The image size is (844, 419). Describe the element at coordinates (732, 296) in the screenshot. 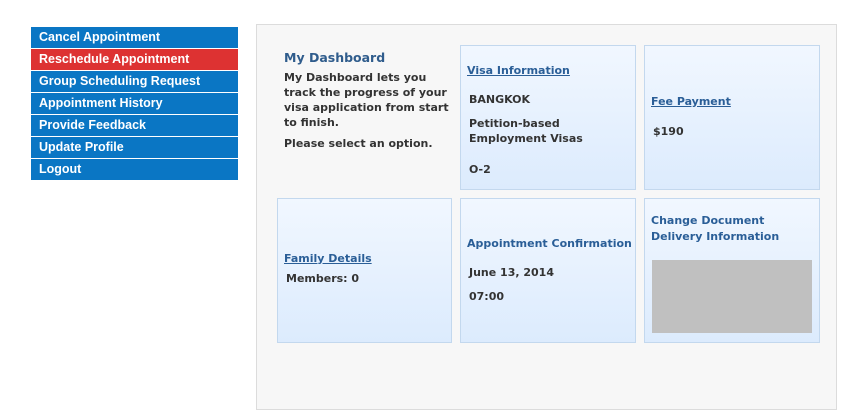

I see `delivery-image-placeholder` at that location.